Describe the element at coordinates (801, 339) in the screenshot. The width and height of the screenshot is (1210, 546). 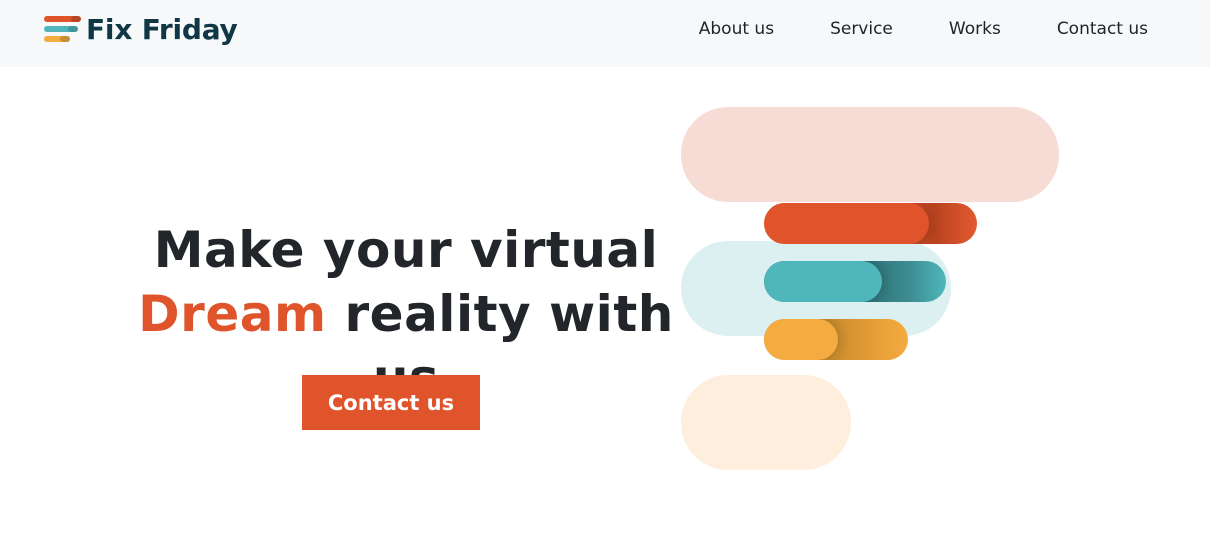
I see `yellow-toggle-knob` at that location.